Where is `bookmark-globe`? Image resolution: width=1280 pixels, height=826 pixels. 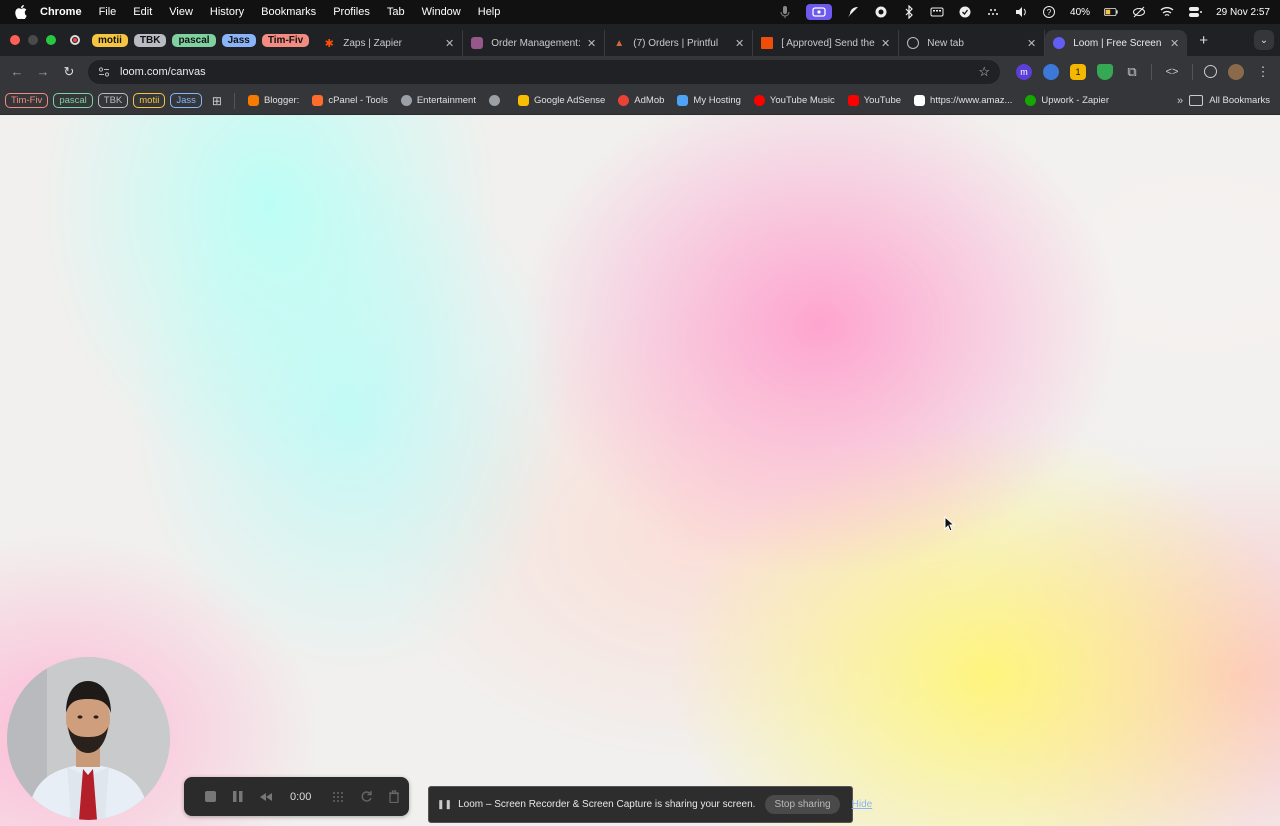
bookmark-globe is located at coordinates (496, 100).